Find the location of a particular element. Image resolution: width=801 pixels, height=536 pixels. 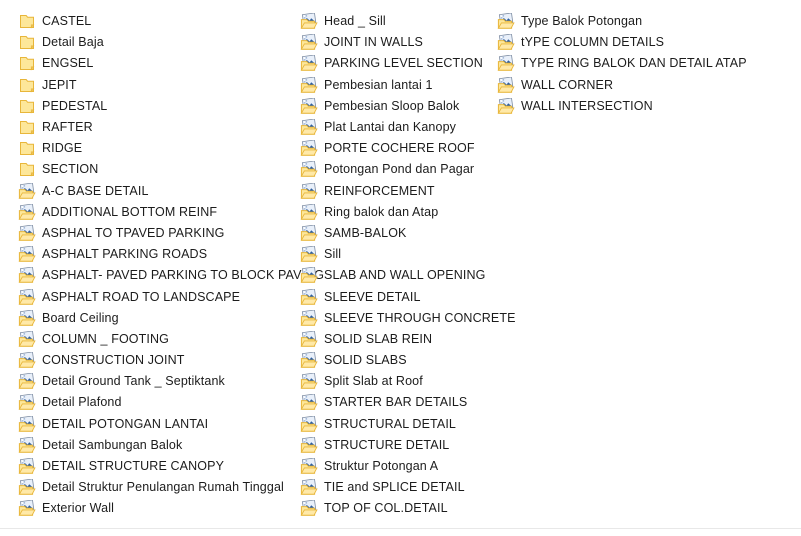

list-item: STRUCTURE DETAIL is located at coordinates (398, 445).